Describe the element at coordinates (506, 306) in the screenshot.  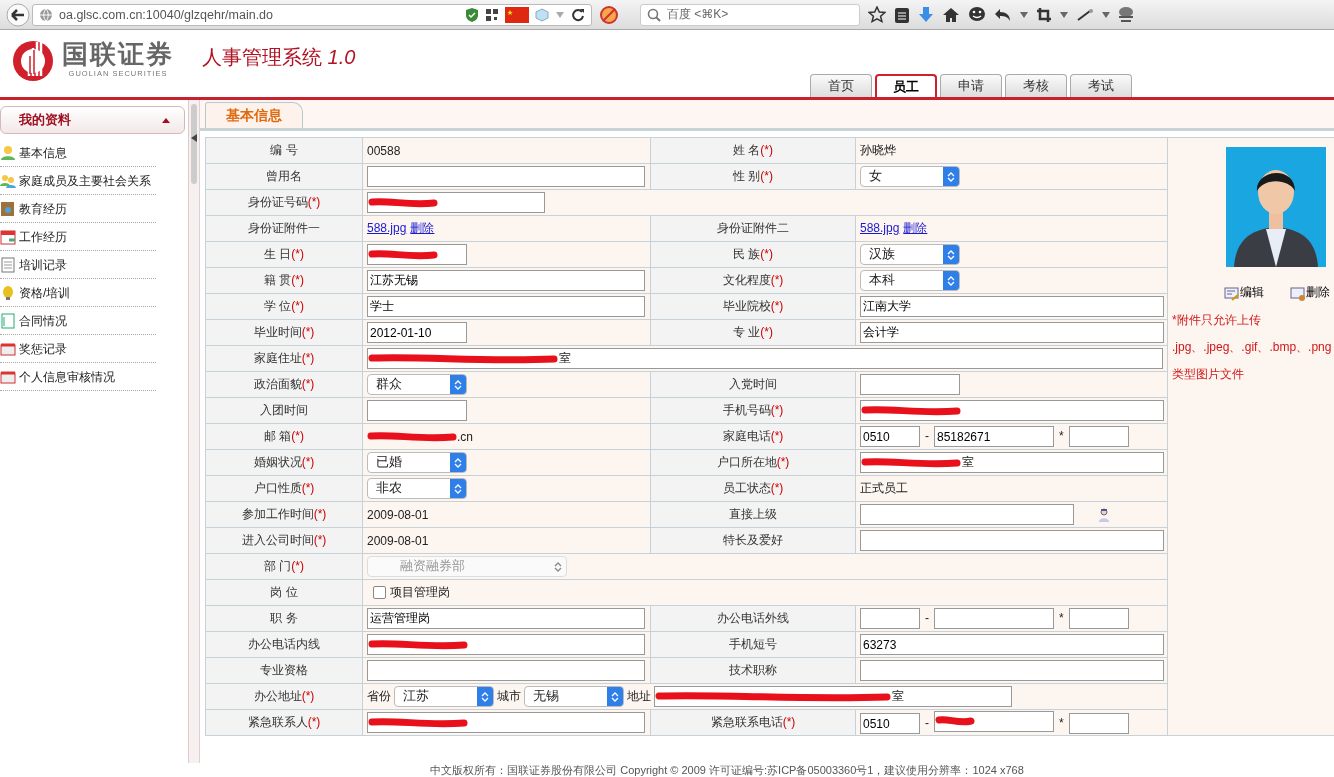
I see `input-field: 学士` at that location.